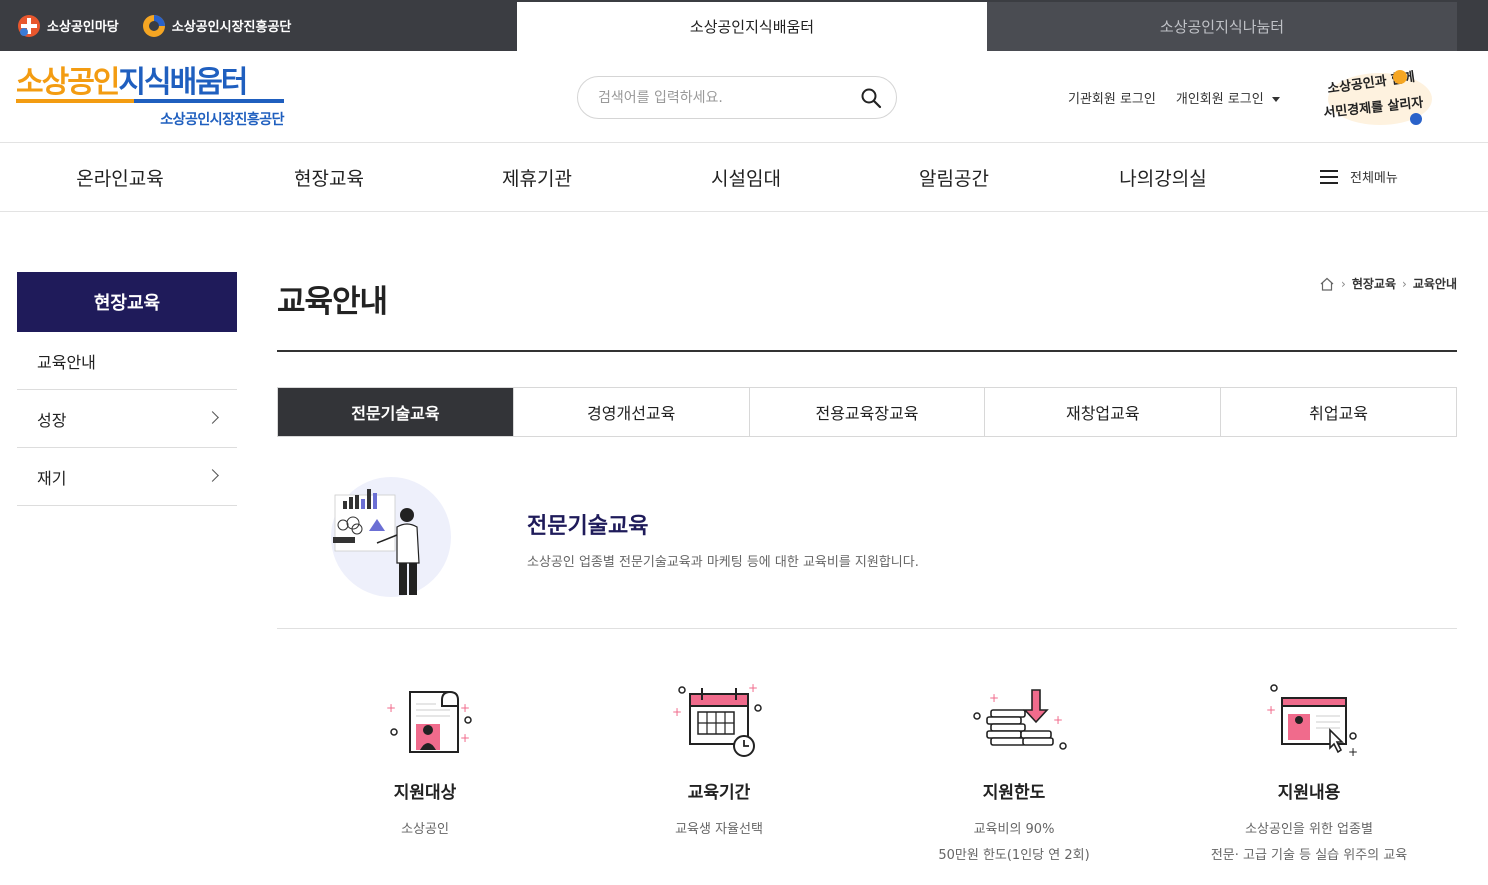  I want to click on breadcrumb-item: 현장교육, so click(1374, 283).